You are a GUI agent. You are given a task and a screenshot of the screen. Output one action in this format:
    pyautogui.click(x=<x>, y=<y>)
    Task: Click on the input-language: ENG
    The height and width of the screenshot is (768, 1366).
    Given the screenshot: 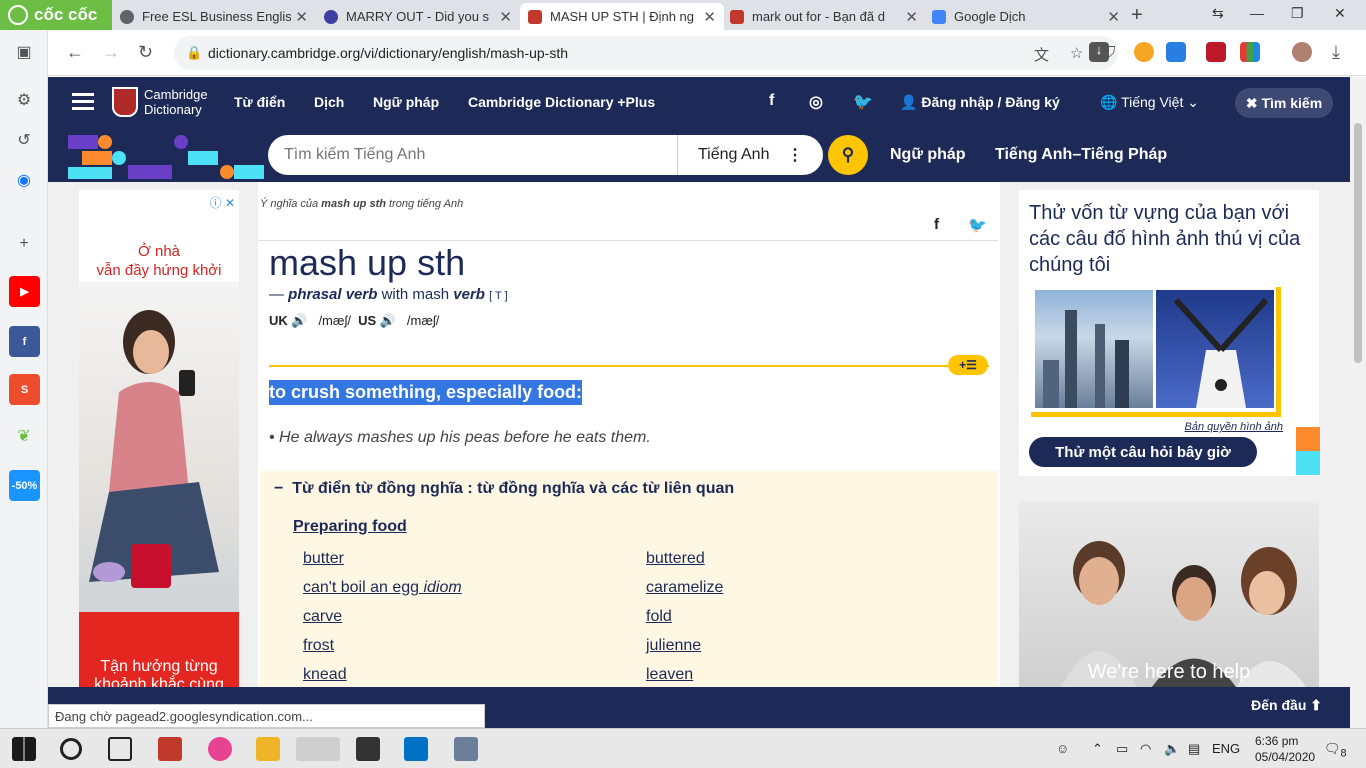 What is the action you would take?
    pyautogui.click(x=1226, y=748)
    